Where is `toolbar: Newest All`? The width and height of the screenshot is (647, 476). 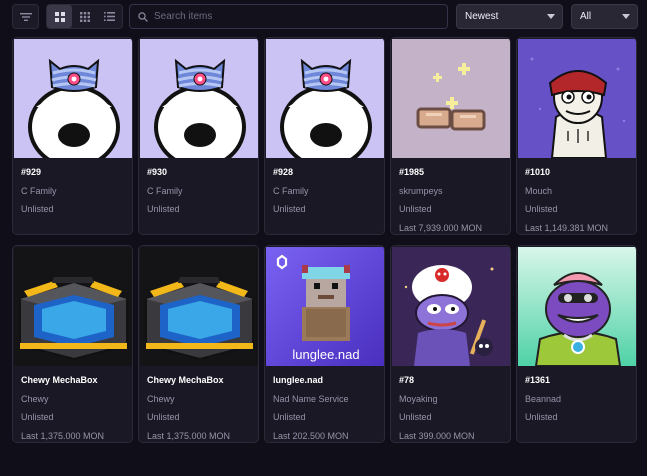 toolbar: Newest All is located at coordinates (323, 17).